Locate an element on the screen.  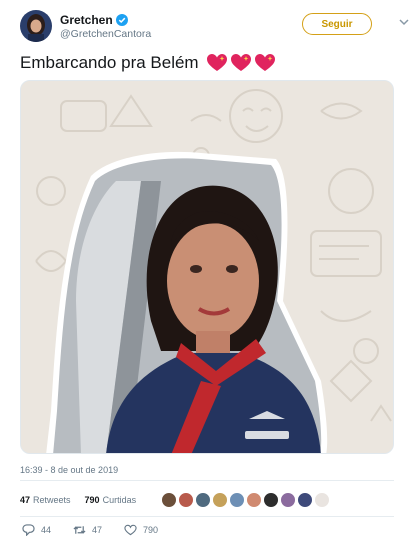
retweets-stat: 47 Retweets is located at coordinates (45, 500).